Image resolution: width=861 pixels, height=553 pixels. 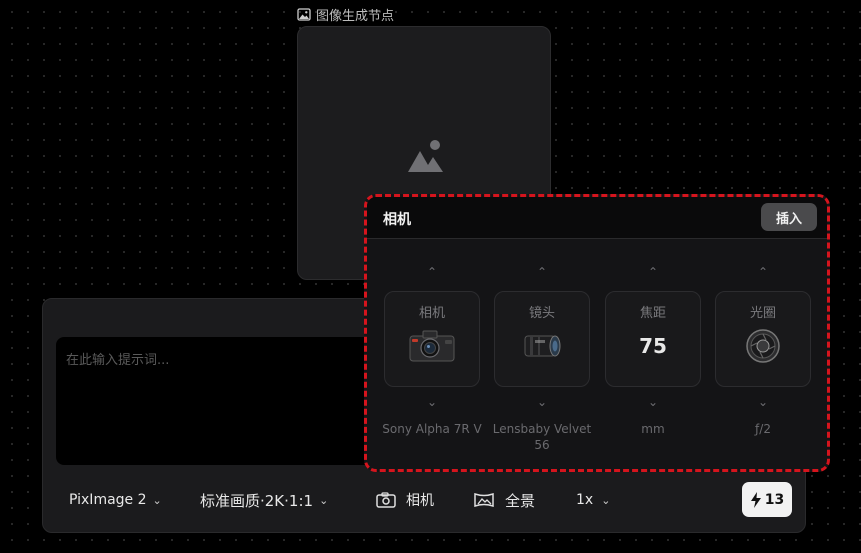 I want to click on focal-length-card: 焦距 75, so click(x=653, y=339).